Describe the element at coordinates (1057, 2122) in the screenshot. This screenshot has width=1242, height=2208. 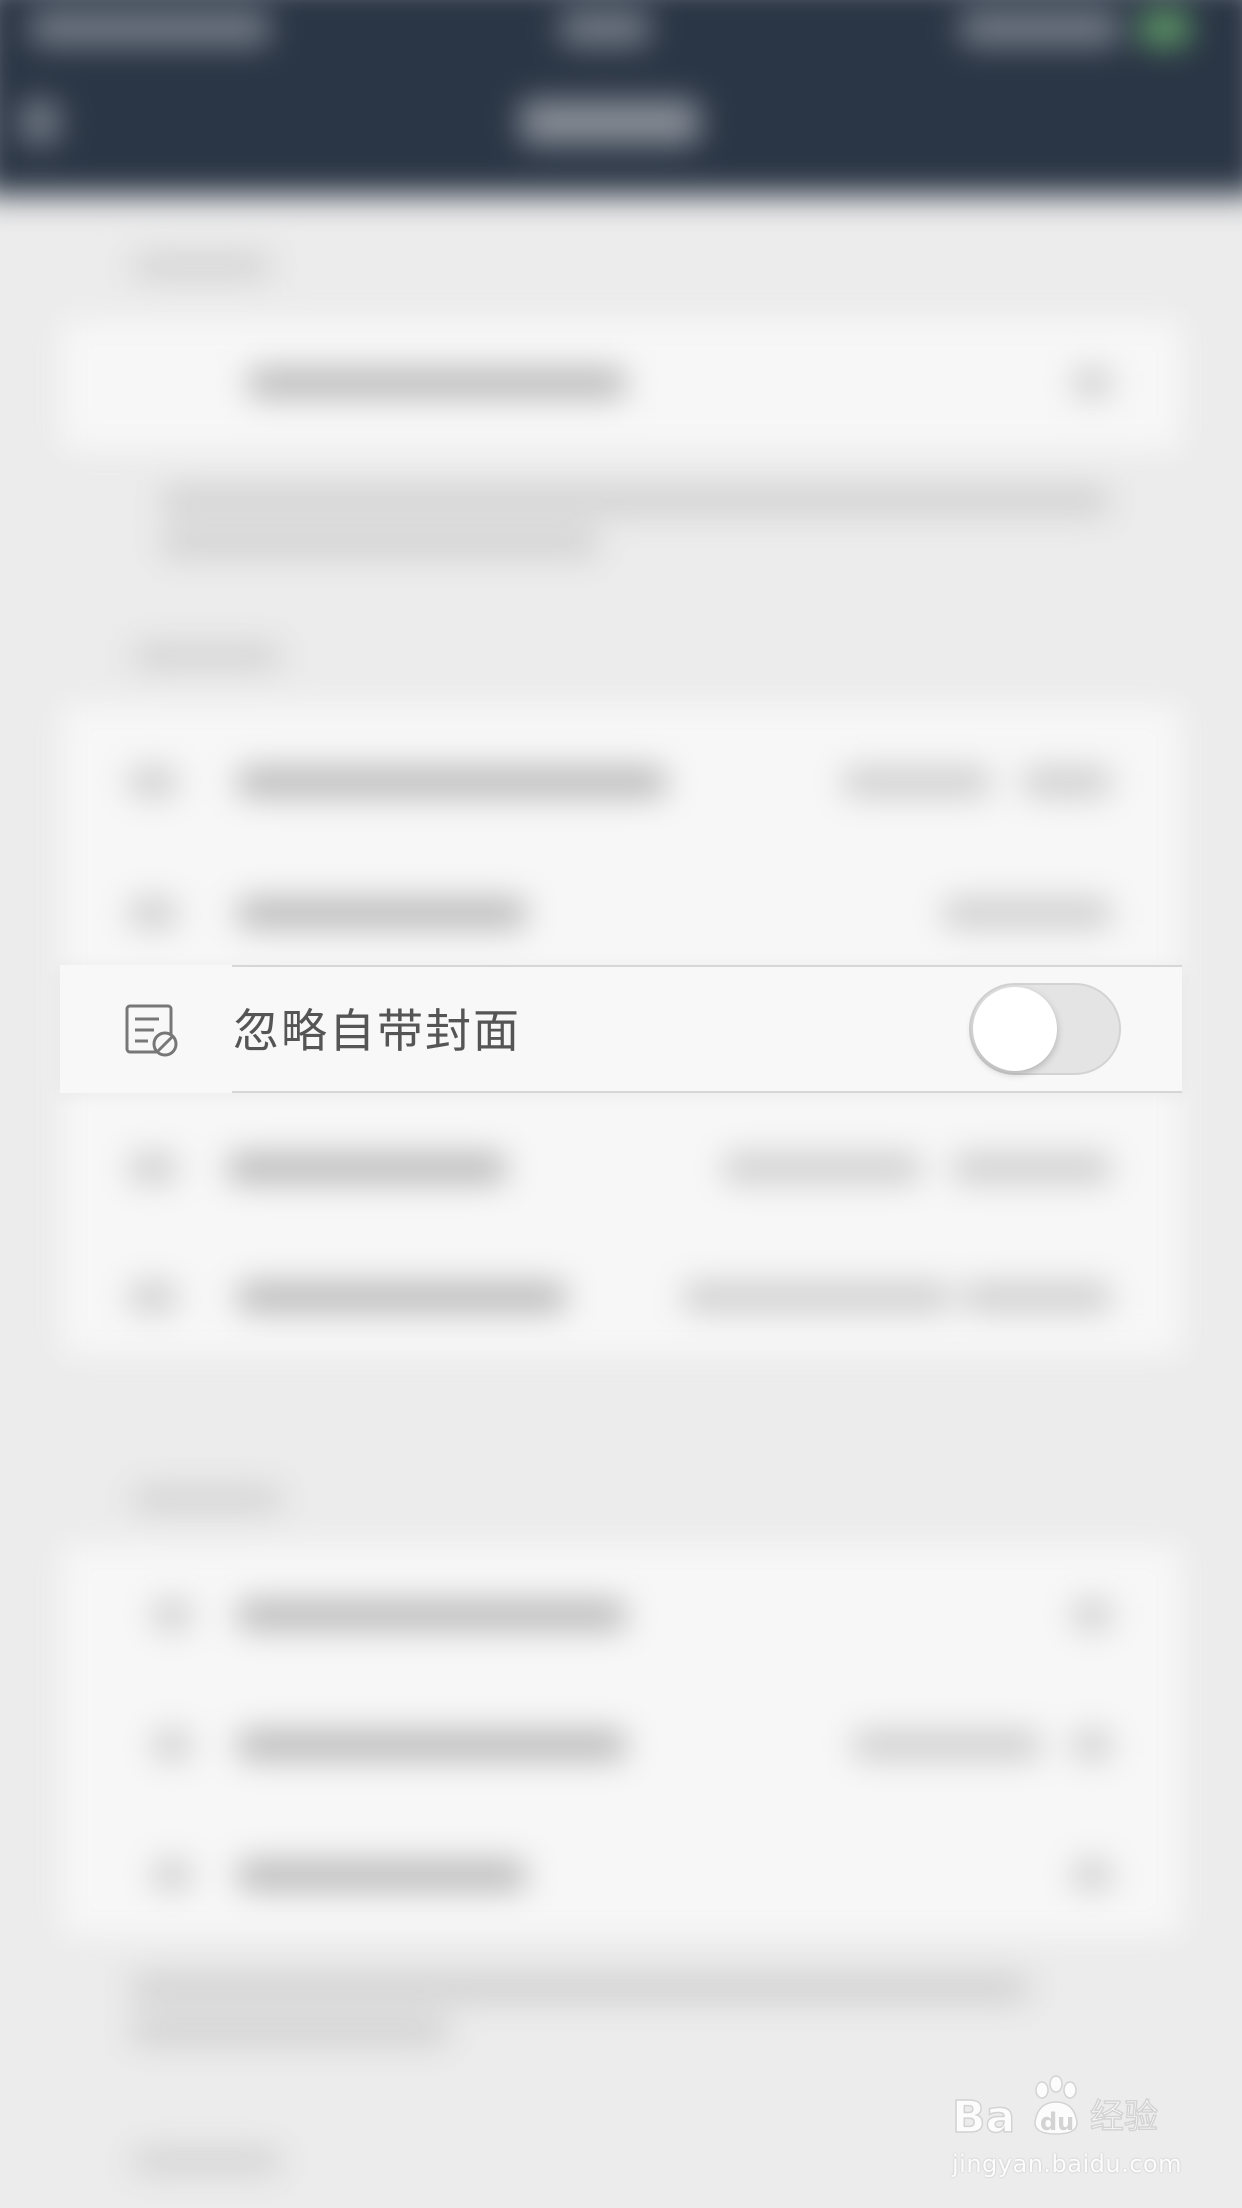
I see `svg-text: du` at that location.